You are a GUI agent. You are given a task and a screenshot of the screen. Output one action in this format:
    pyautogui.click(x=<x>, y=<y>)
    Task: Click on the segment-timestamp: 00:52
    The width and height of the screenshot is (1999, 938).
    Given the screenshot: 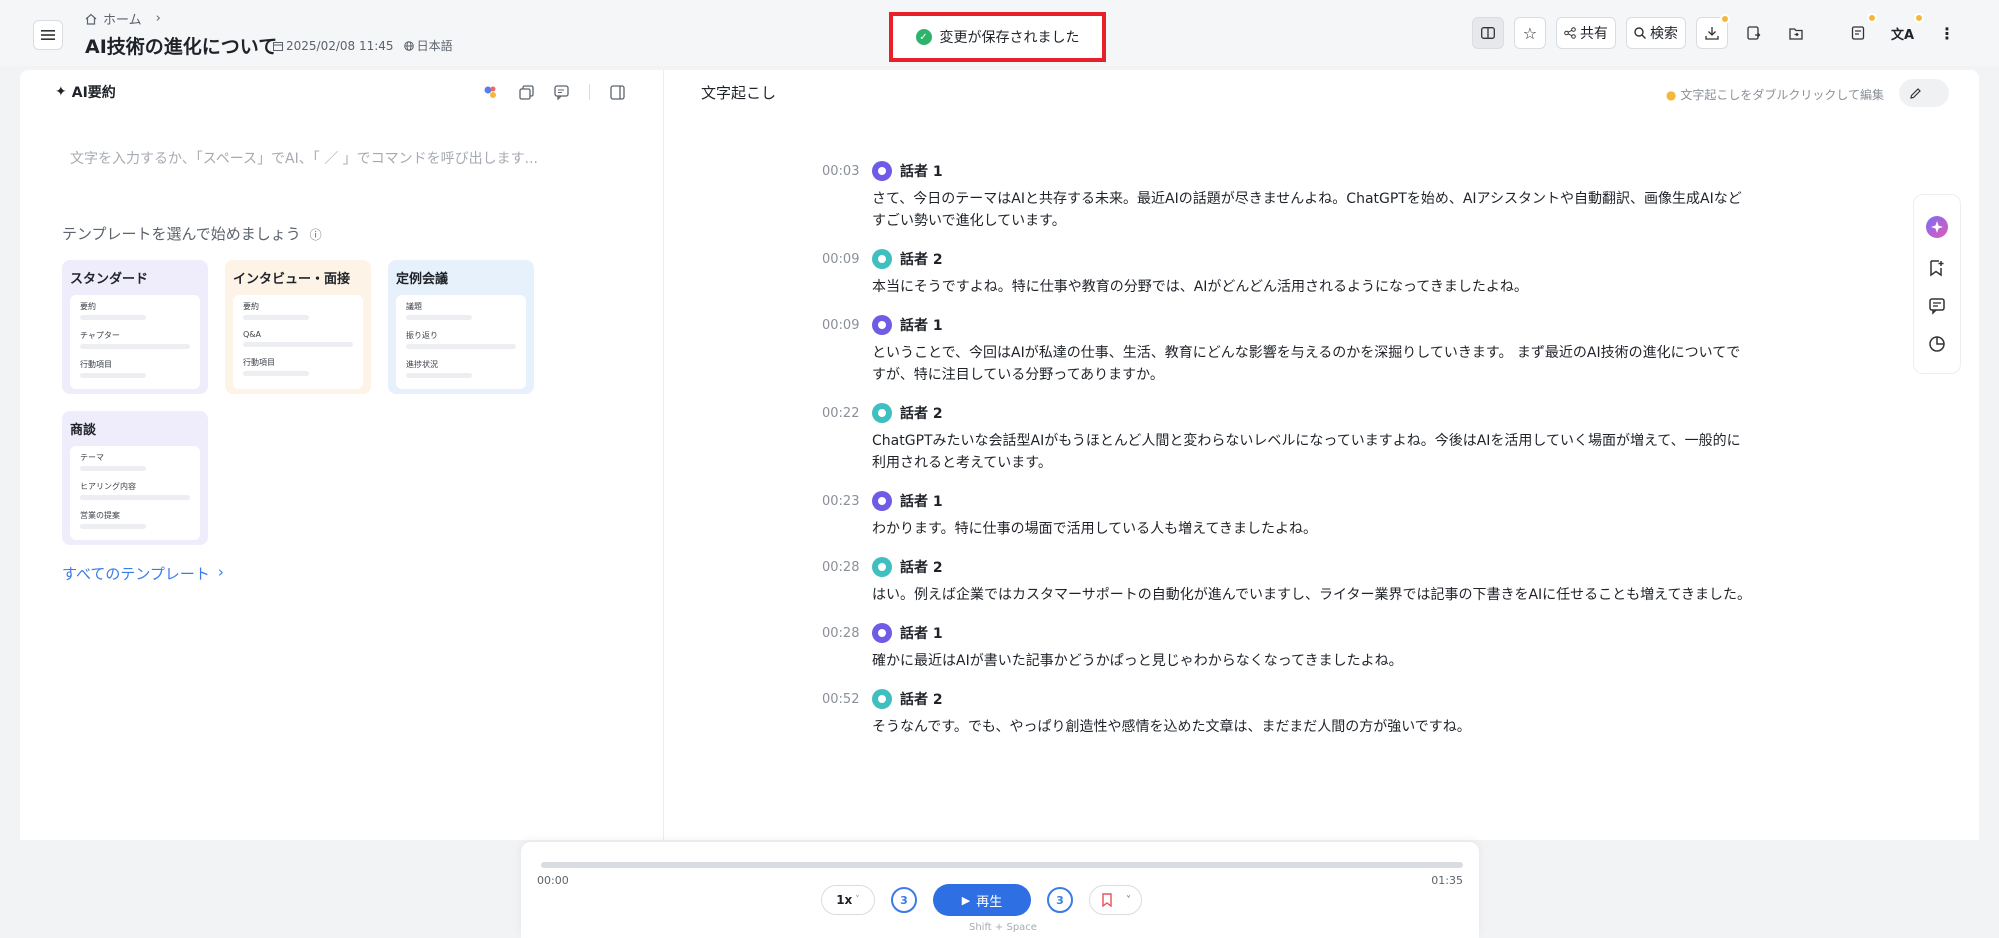 What is the action you would take?
    pyautogui.click(x=843, y=699)
    